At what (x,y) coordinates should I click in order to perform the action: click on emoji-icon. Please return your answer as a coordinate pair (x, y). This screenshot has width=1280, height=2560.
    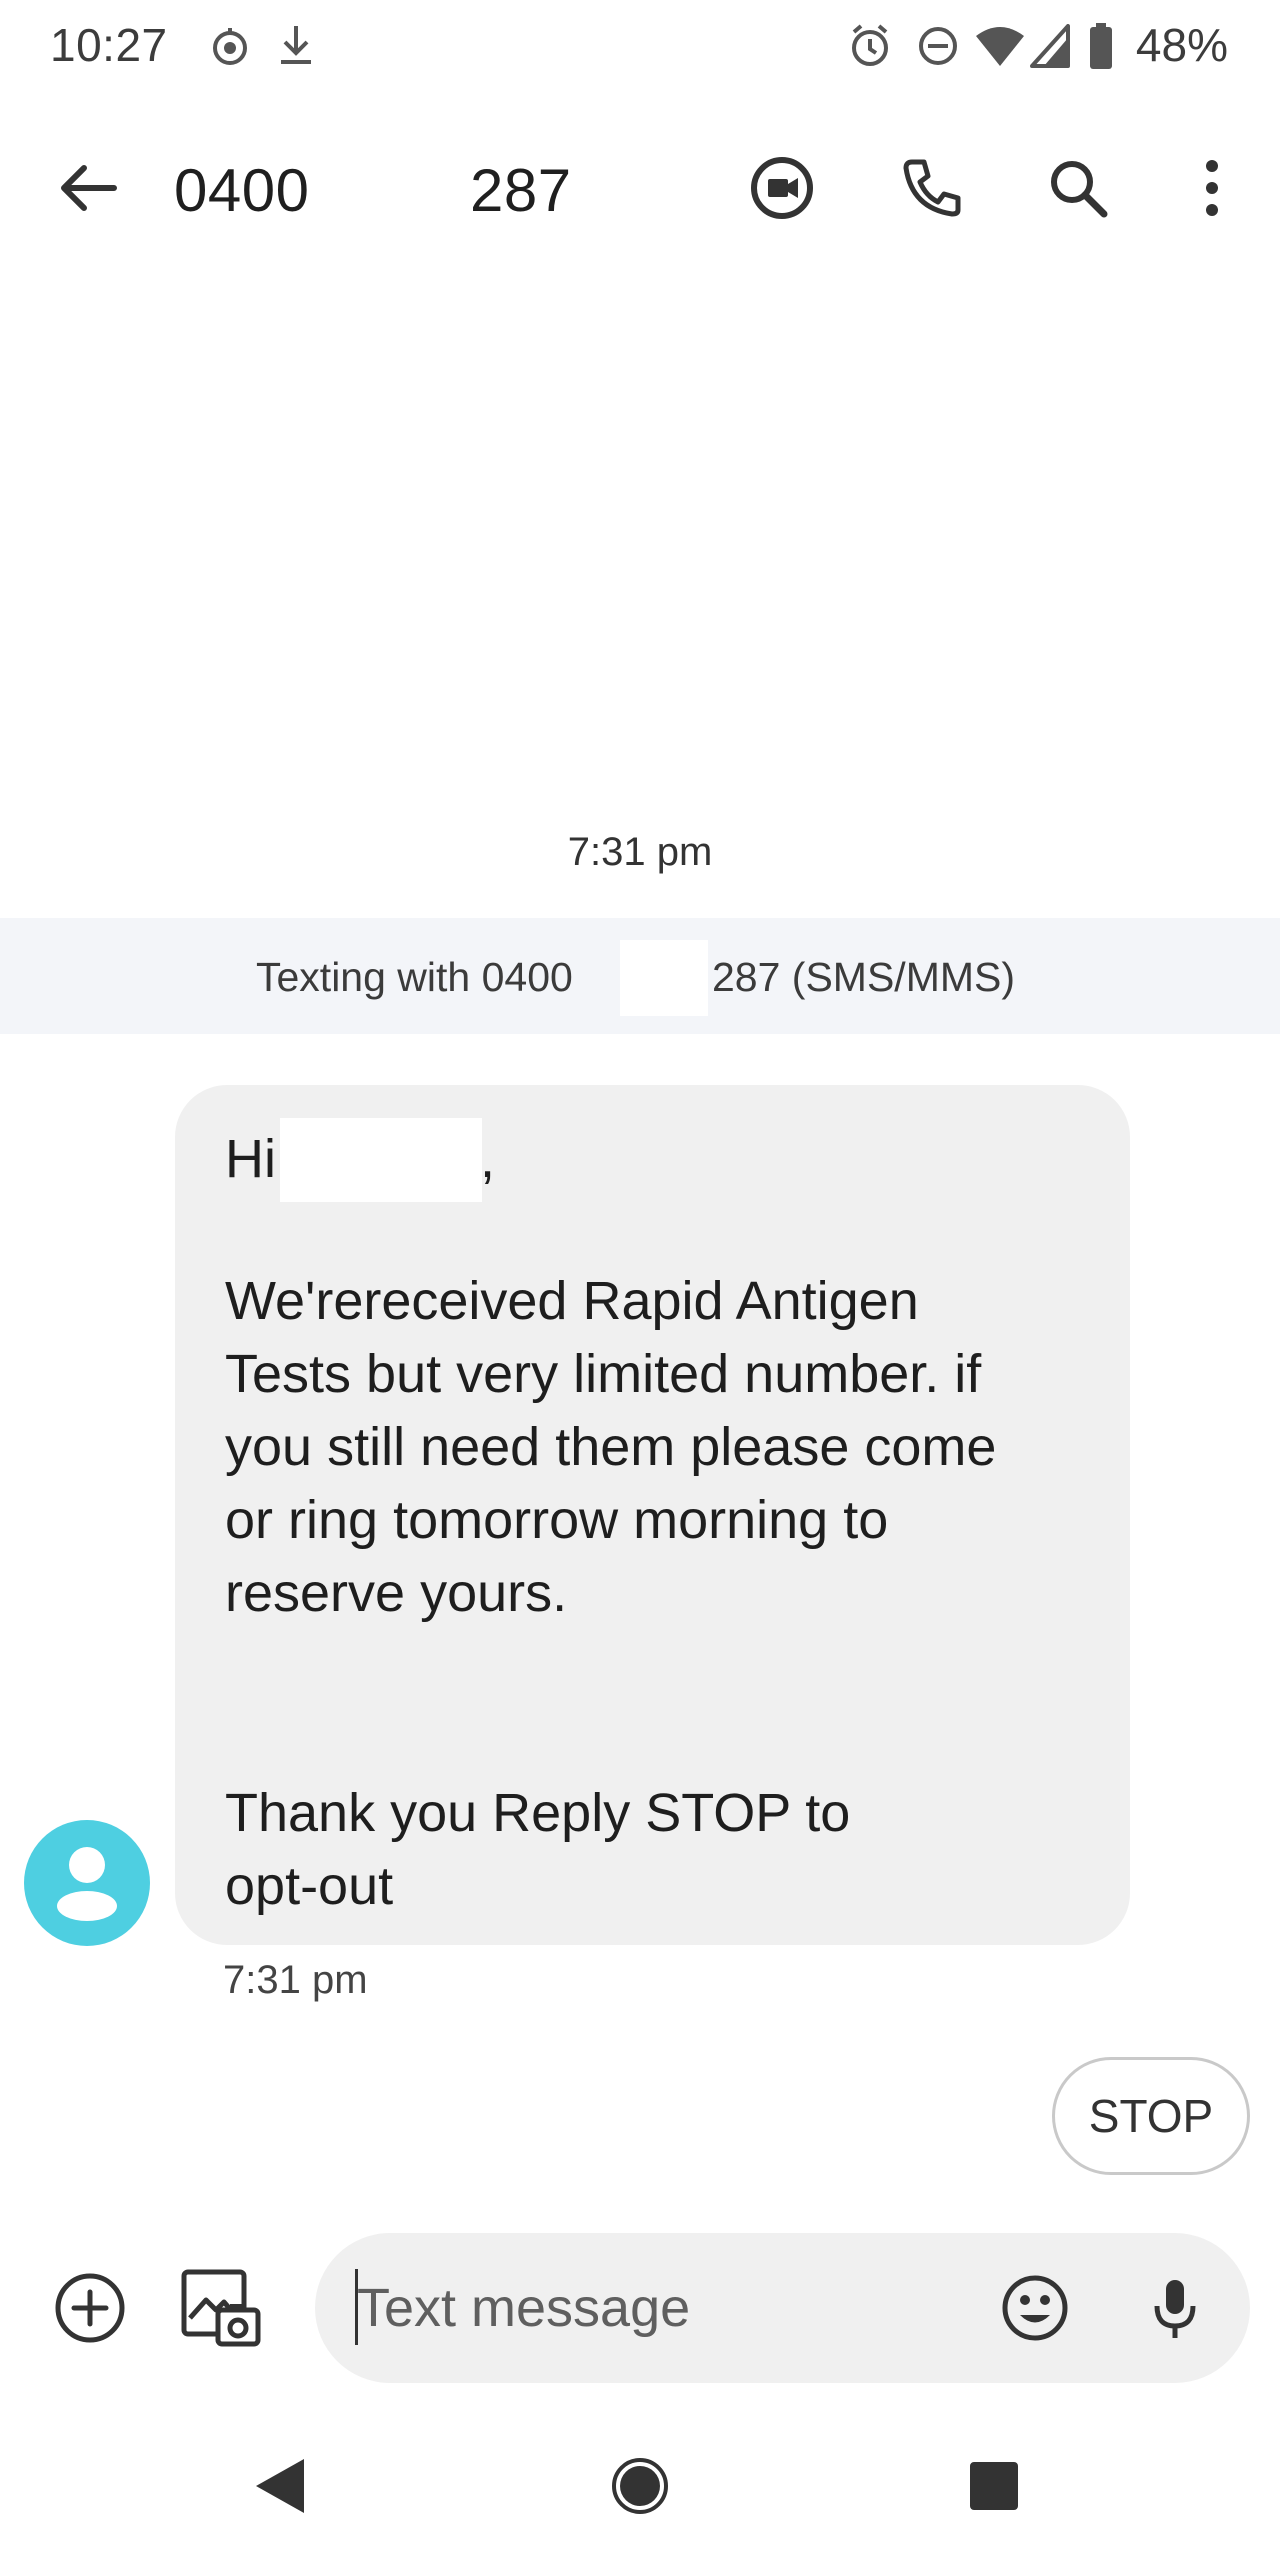
    Looking at the image, I should click on (1035, 2308).